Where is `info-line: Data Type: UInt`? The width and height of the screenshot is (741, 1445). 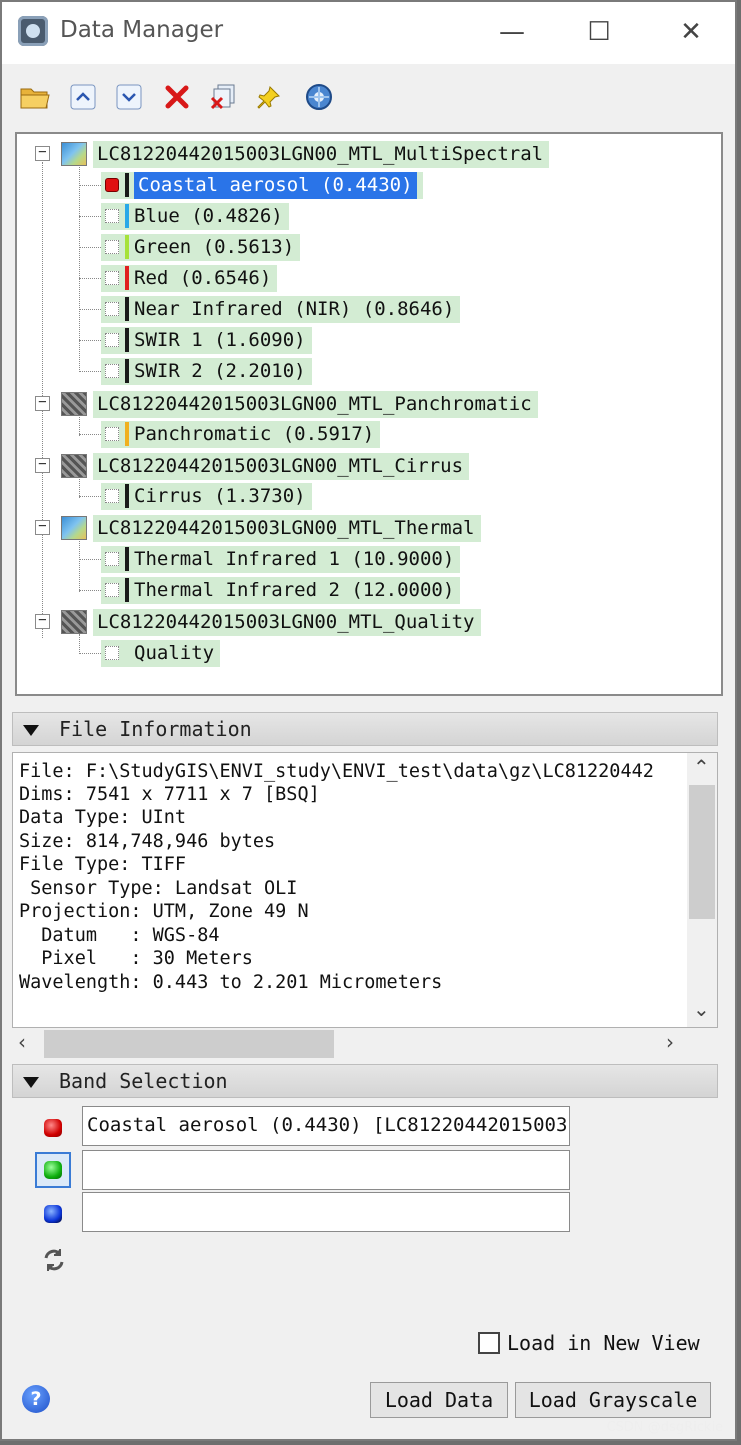 info-line: Data Type: UInt is located at coordinates (103, 817).